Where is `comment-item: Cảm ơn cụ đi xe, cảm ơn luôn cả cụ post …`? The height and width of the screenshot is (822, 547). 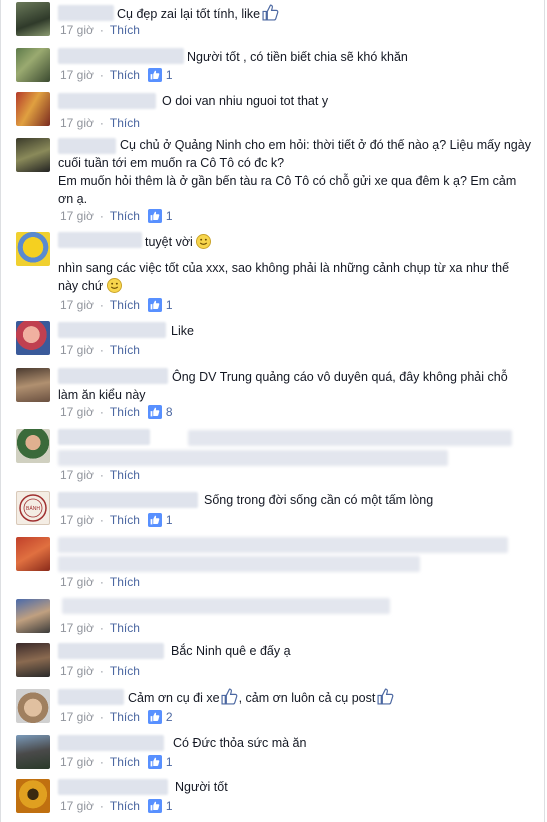 comment-item: Cảm ơn cụ đi xe, cảm ơn luôn cả cụ post … is located at coordinates (272, 708).